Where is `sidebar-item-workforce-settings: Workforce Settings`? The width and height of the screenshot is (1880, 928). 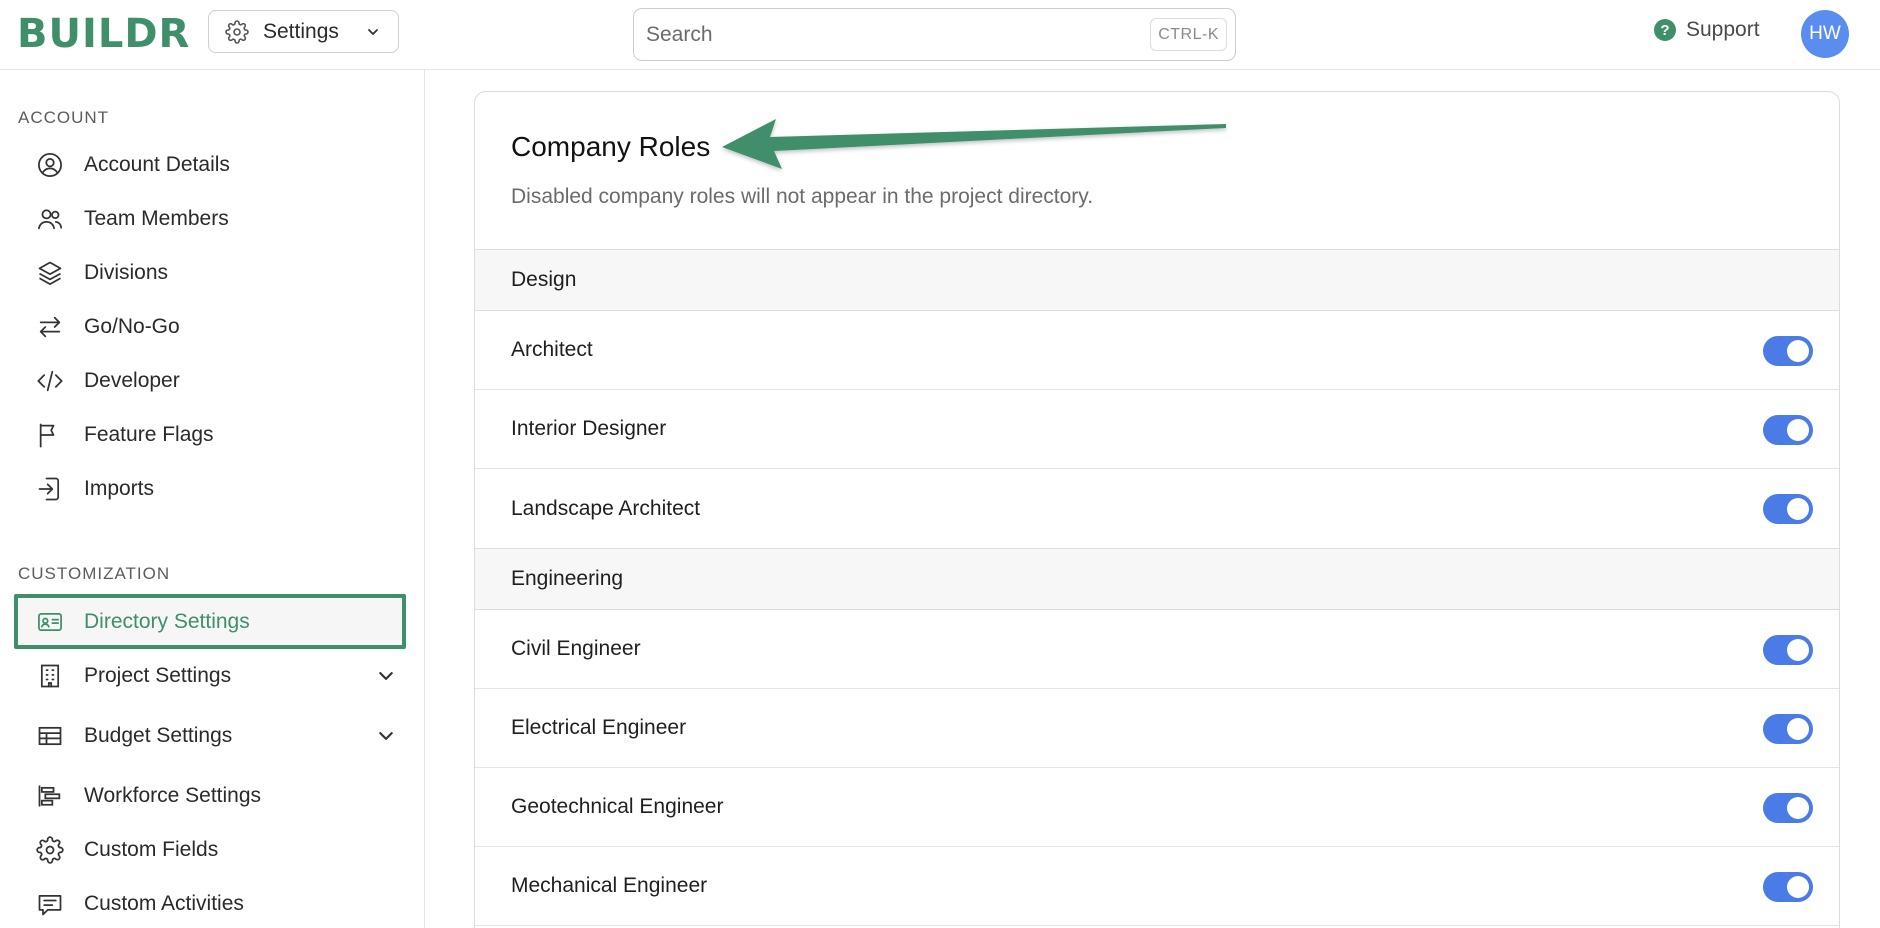 sidebar-item-workforce-settings: Workforce Settings is located at coordinates (221, 796).